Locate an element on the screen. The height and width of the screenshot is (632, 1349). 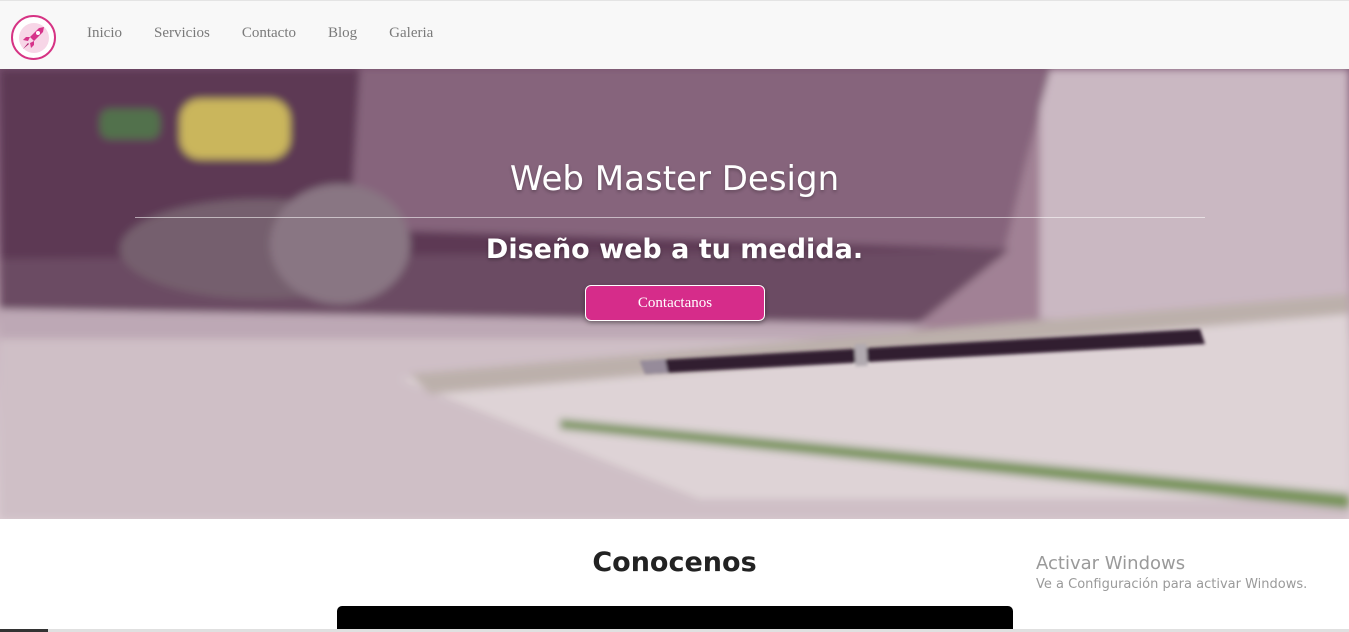
contact-button: Contactanos is located at coordinates (675, 303).